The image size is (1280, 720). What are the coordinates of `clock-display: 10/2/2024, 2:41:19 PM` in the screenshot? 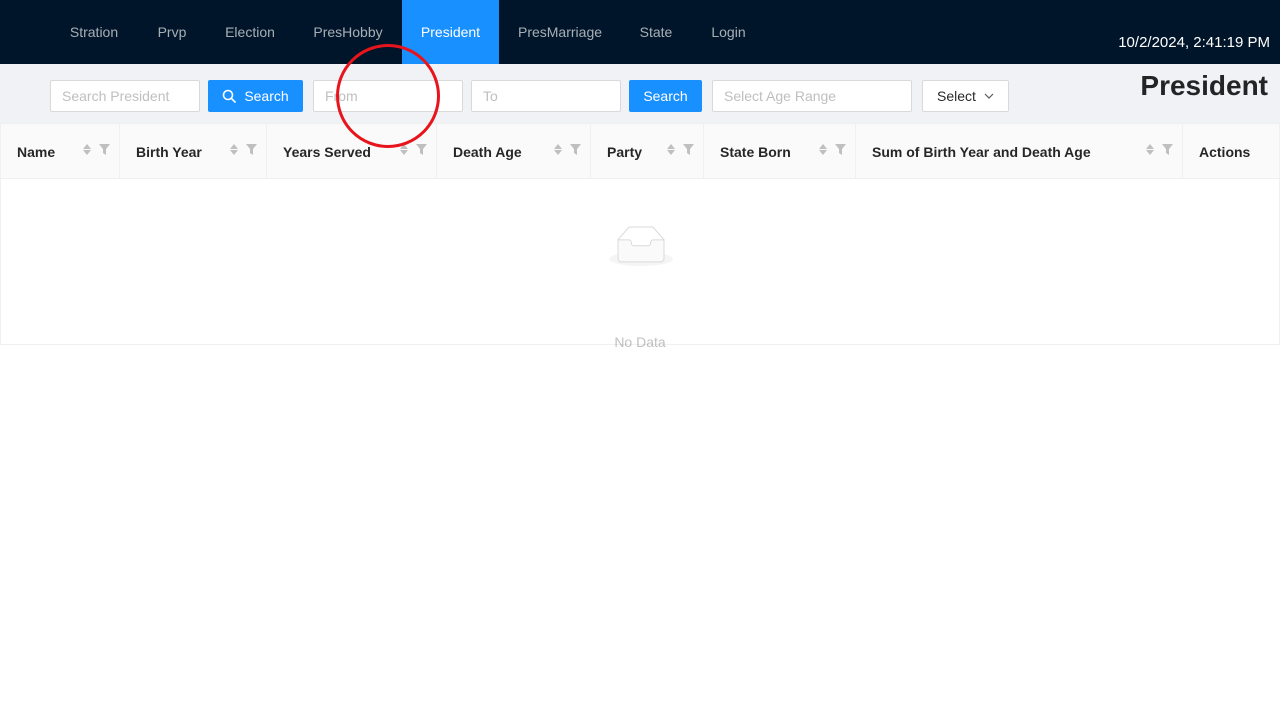 It's located at (1194, 42).